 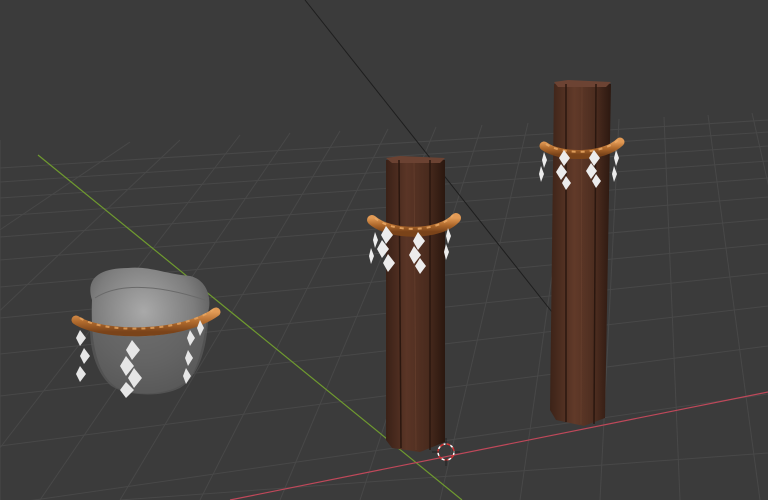 What do you see at coordinates (582, 253) in the screenshot?
I see `shimenawa-post-back` at bounding box center [582, 253].